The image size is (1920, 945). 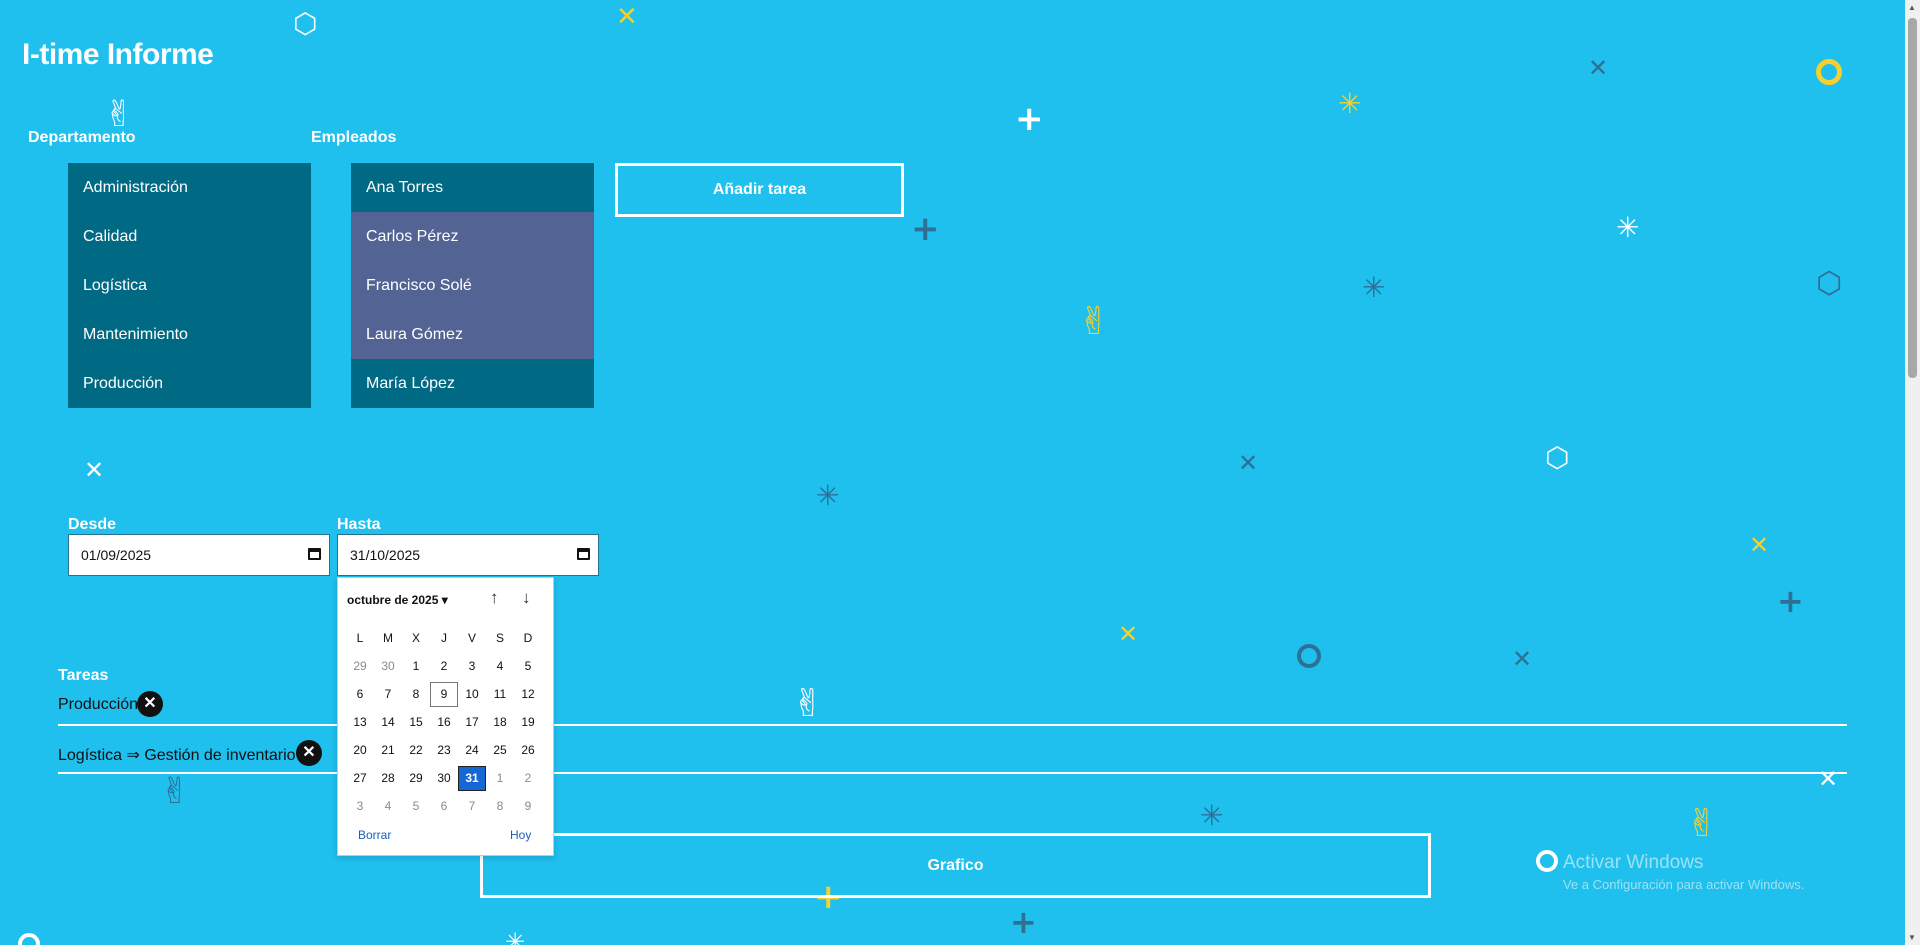 What do you see at coordinates (1633, 862) in the screenshot?
I see `activation-watermark-title: Activar Windows` at bounding box center [1633, 862].